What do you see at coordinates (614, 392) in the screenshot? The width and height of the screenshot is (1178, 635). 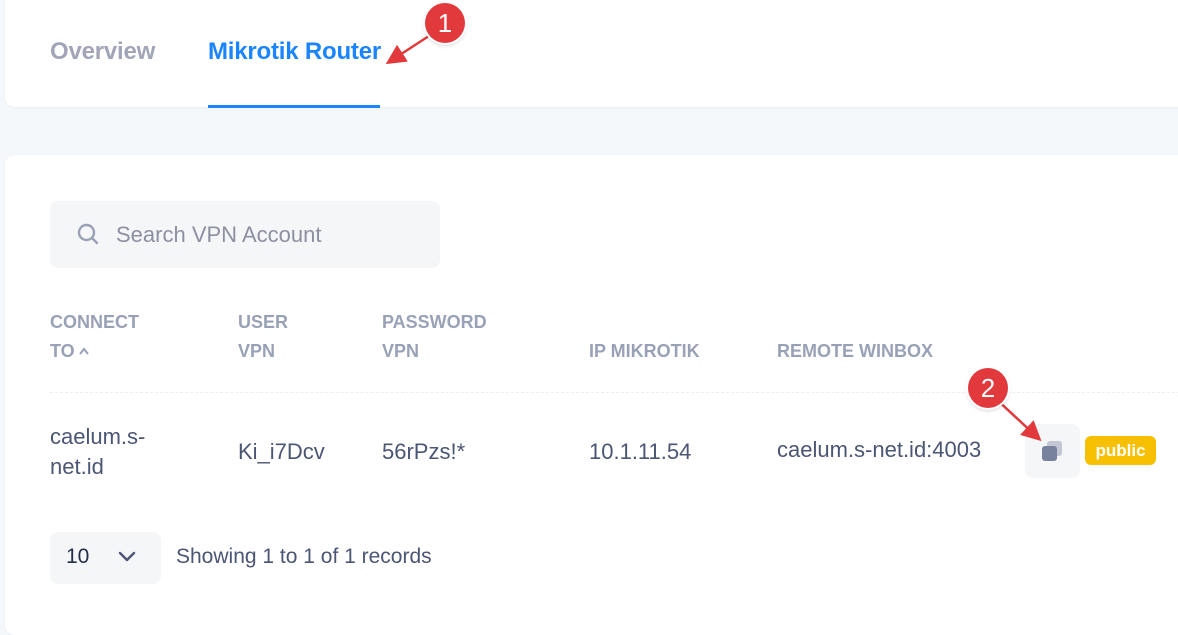 I see `table-divider` at bounding box center [614, 392].